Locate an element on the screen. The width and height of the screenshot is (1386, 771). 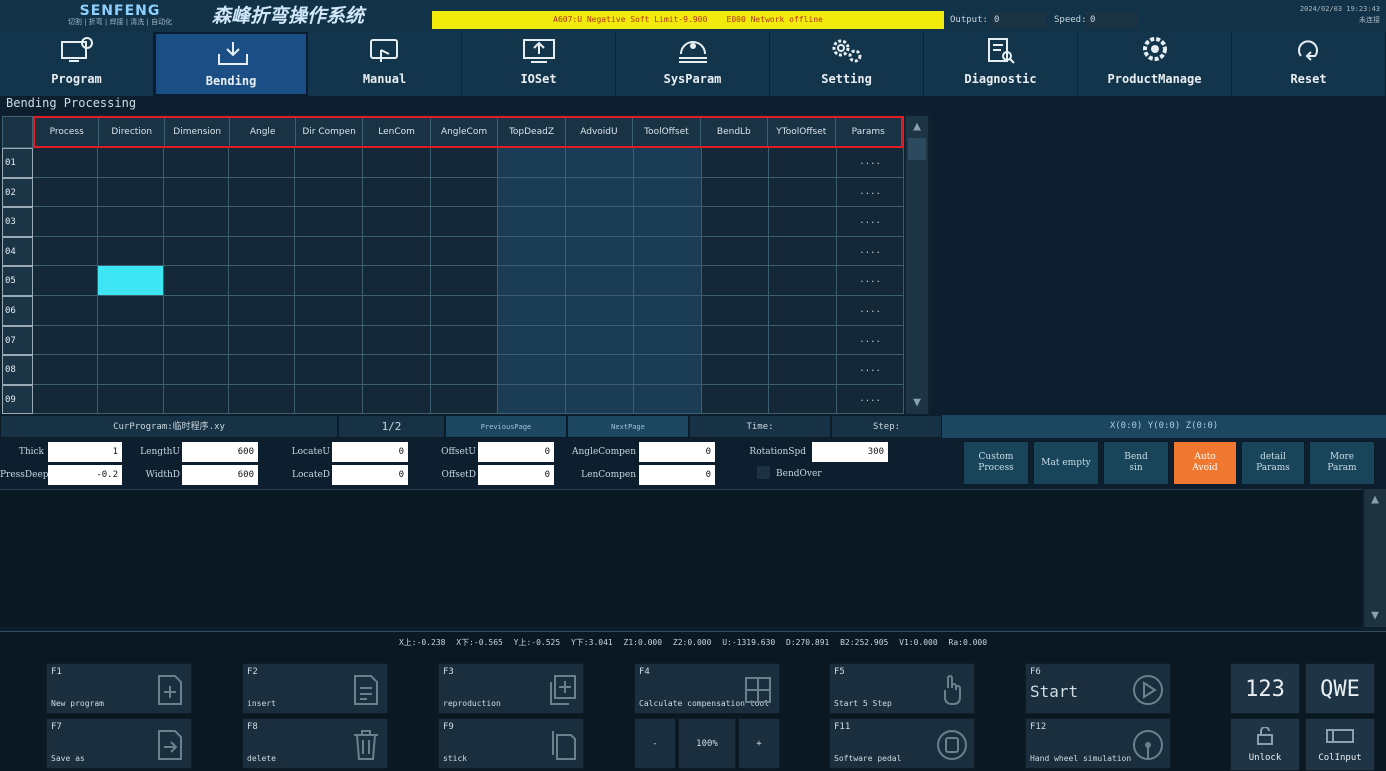
row-number: 04 is located at coordinates (17, 251).